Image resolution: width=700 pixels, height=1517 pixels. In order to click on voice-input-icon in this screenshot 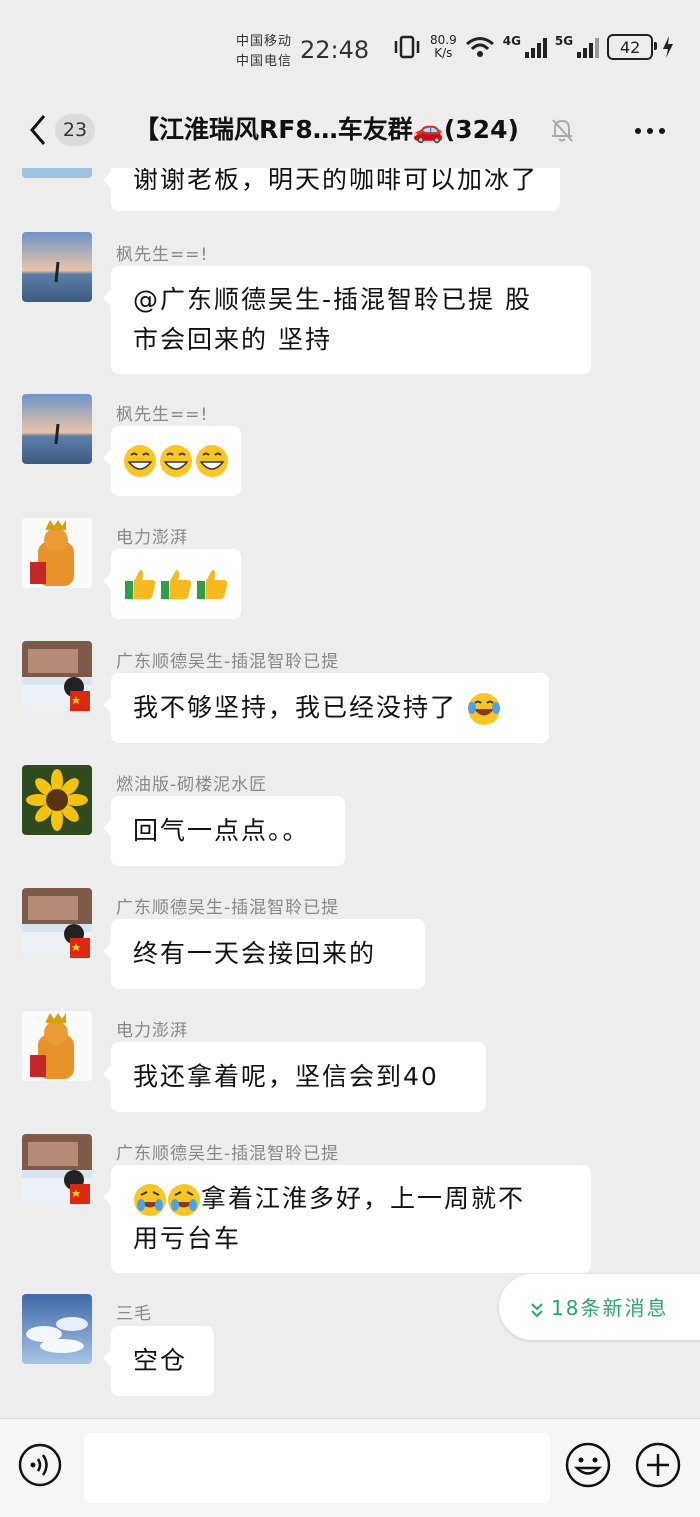, I will do `click(40, 1465)`.